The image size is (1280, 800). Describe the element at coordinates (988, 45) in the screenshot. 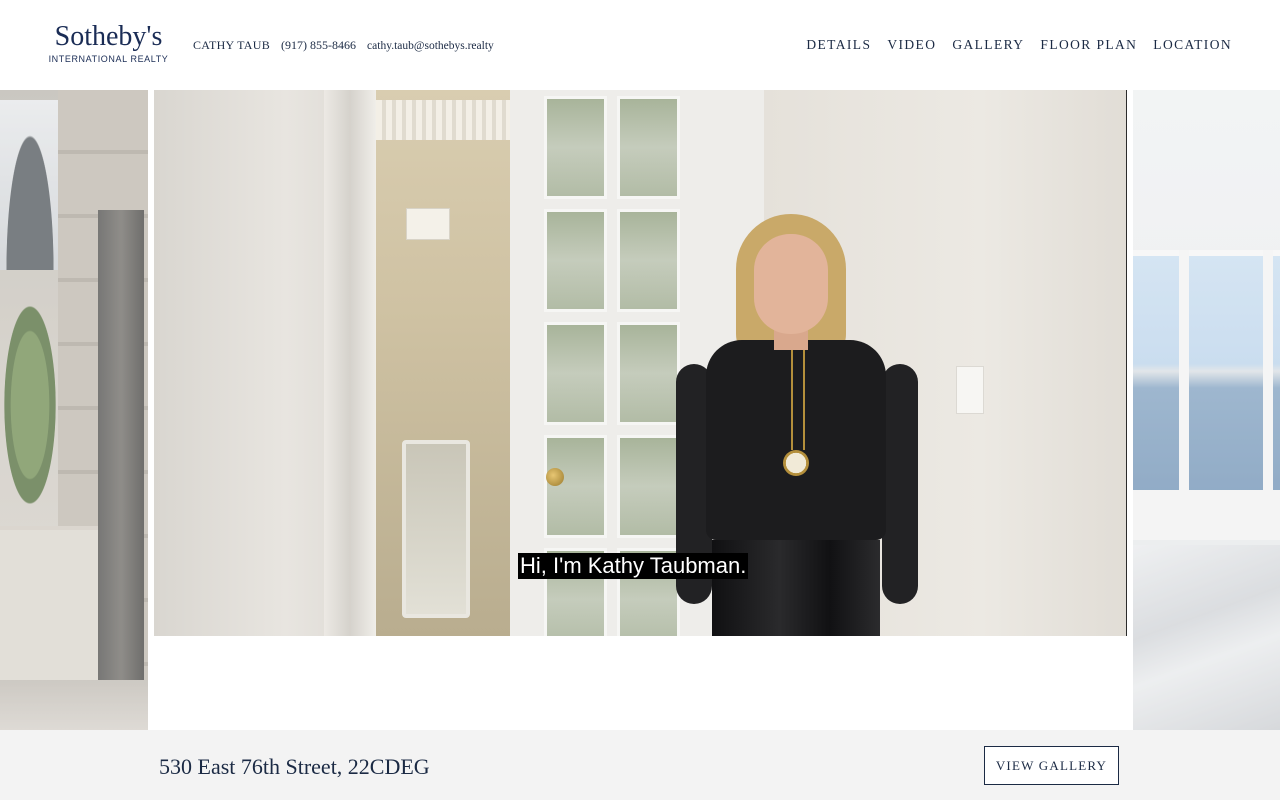

I see `nav-gallery: GALLERY` at that location.